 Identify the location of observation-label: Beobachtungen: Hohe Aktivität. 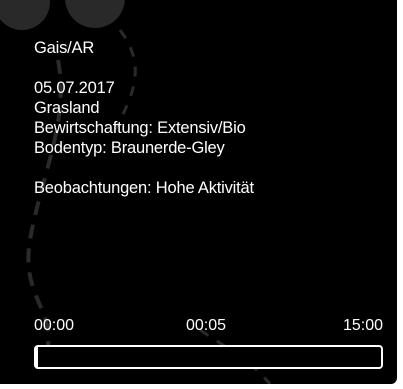
(144, 188).